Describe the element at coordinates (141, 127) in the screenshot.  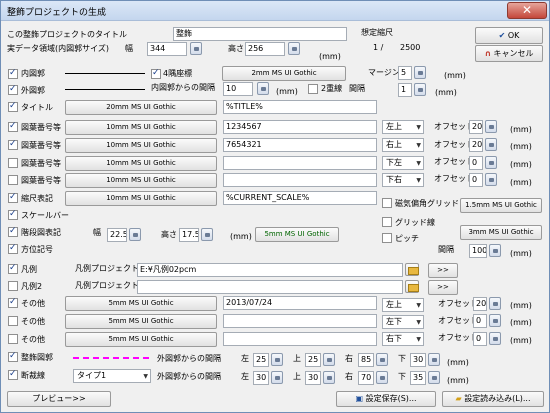
I see `sheet1-font-button: 10mm MS UI Gothic` at that location.